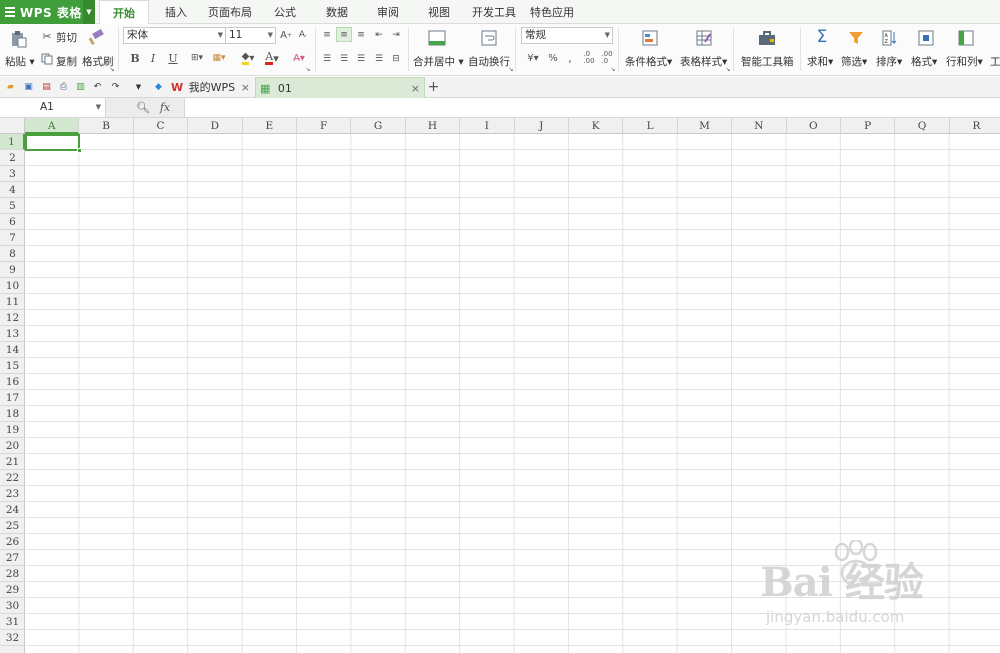  Describe the element at coordinates (361, 59) in the screenshot. I see `align-right-icon: ☰` at that location.